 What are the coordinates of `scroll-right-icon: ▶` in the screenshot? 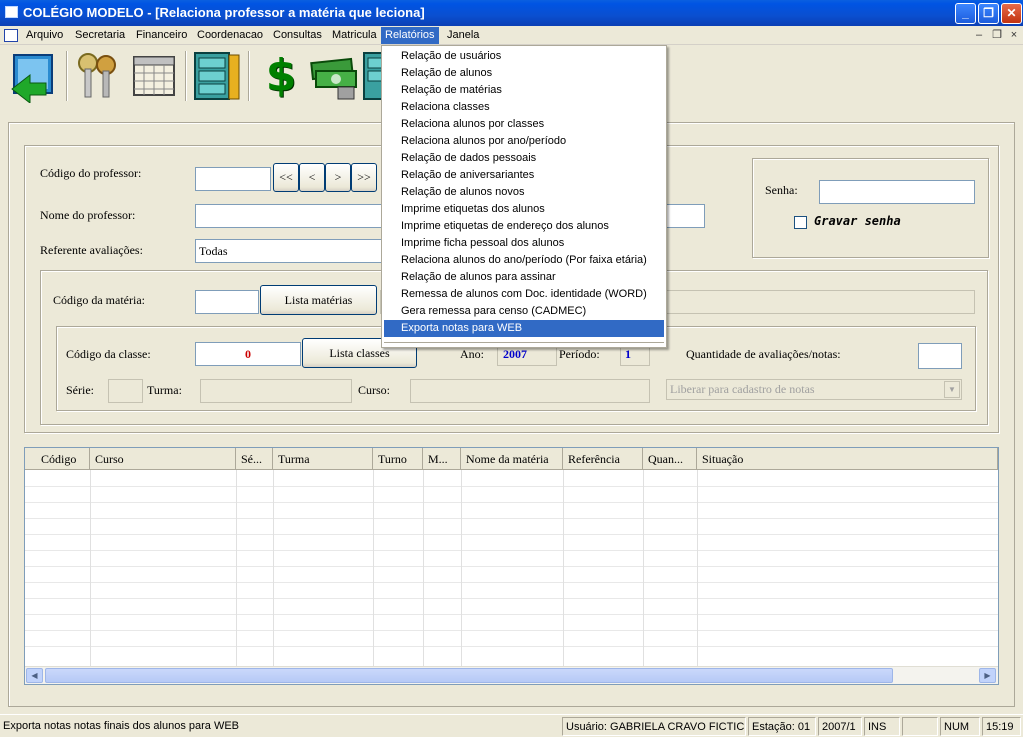 It's located at (987, 675).